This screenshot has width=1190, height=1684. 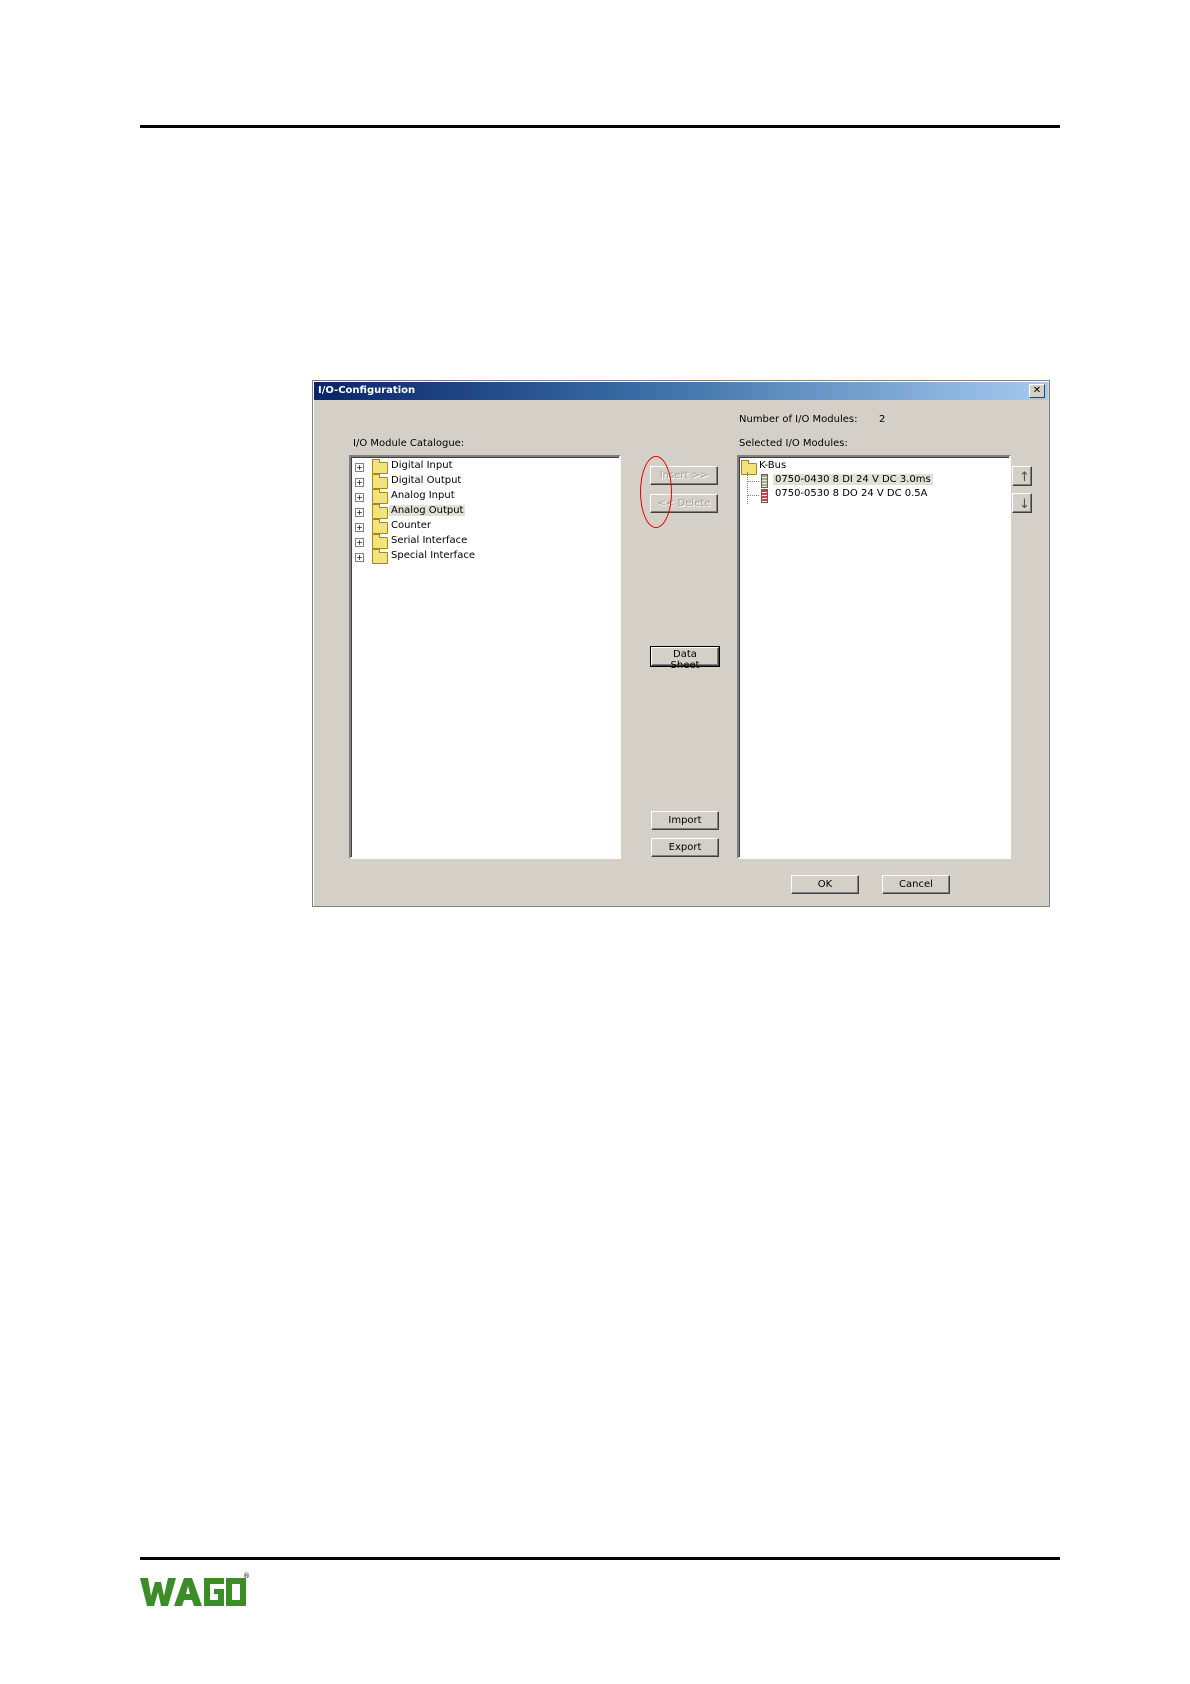 I want to click on close-button: ✕, so click(x=1037, y=391).